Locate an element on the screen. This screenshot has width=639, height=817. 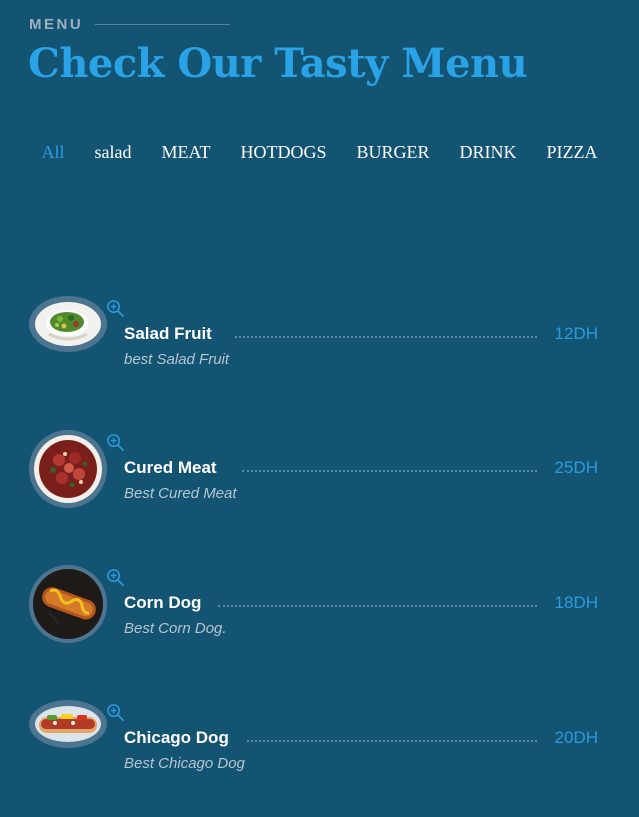
corn-dog-photo is located at coordinates (68, 604).